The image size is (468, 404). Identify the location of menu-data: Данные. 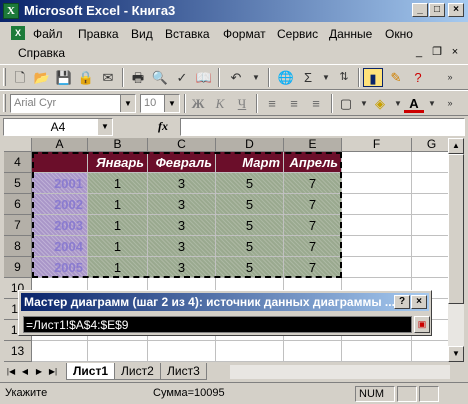
(350, 34).